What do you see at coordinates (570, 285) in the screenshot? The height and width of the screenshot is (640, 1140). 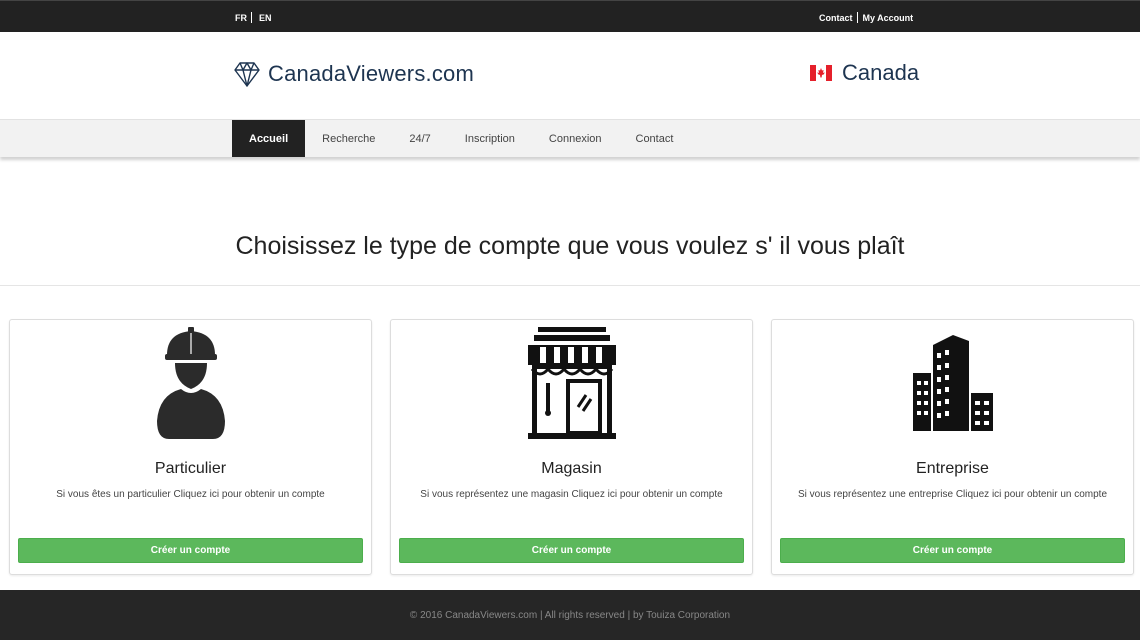 I see `section-divider` at bounding box center [570, 285].